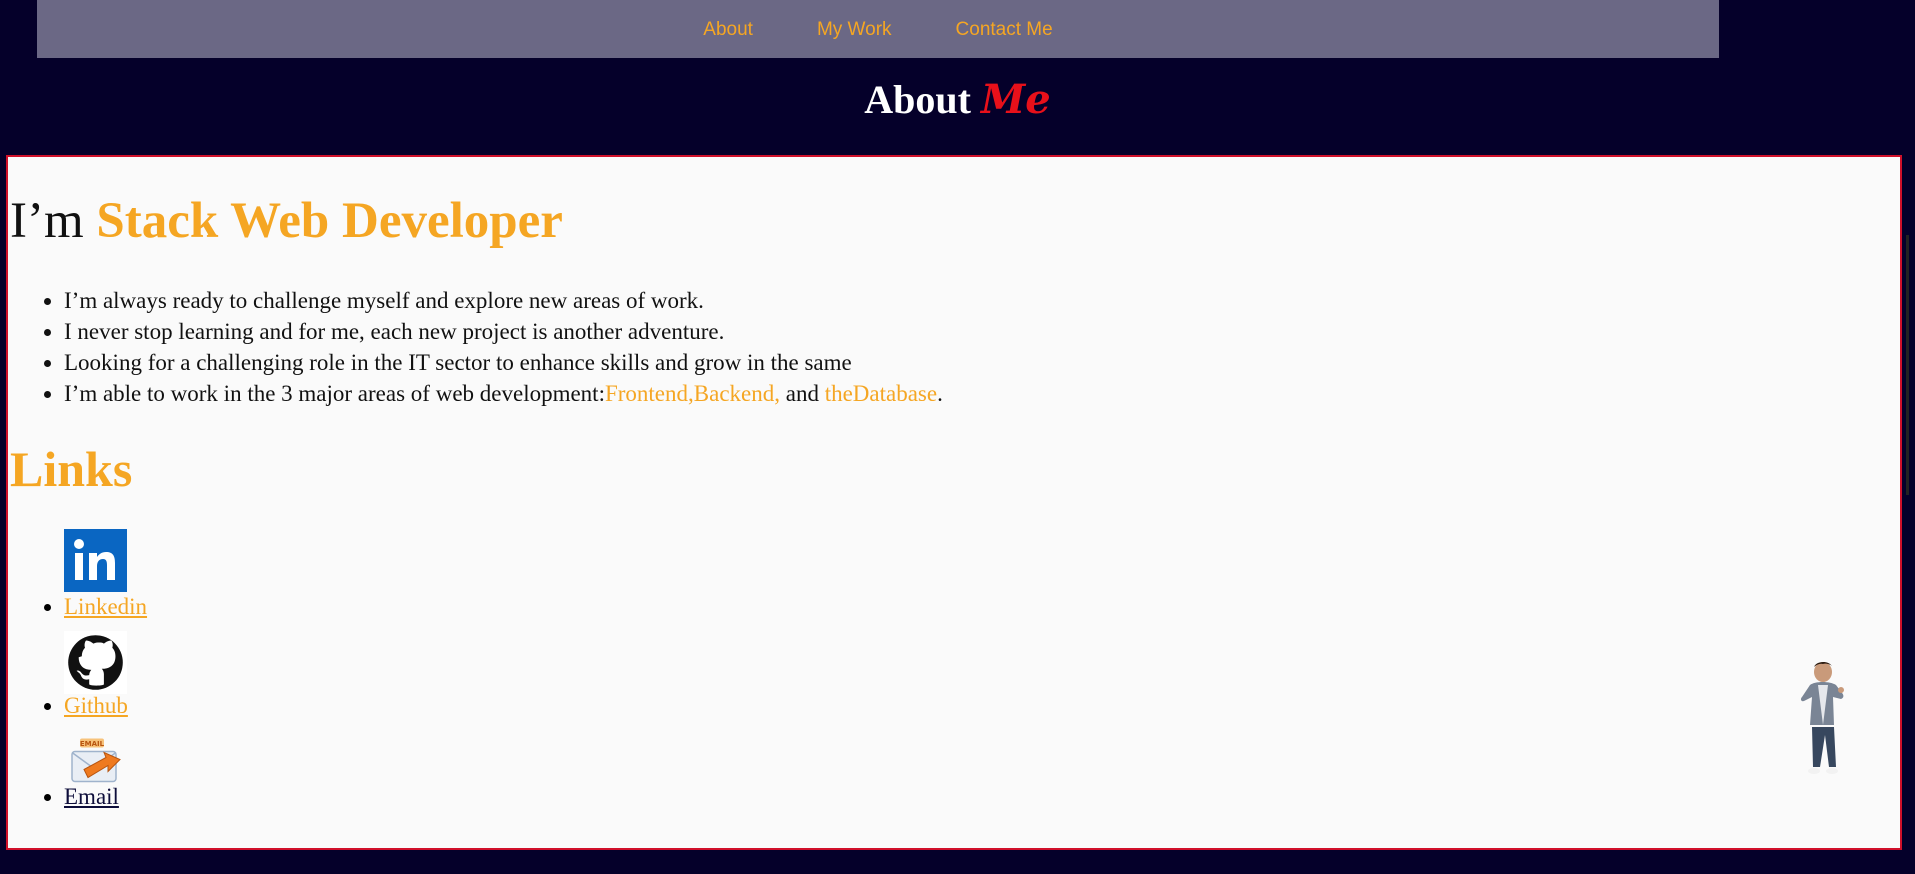  Describe the element at coordinates (91, 796) in the screenshot. I see `email-link: Email` at that location.